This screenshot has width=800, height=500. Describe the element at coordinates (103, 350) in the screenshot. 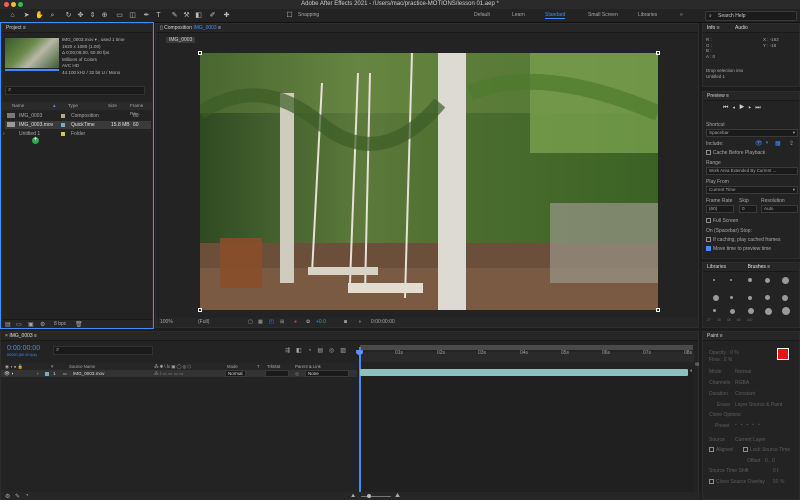

I see `timeline-search-input: ⌕` at that location.